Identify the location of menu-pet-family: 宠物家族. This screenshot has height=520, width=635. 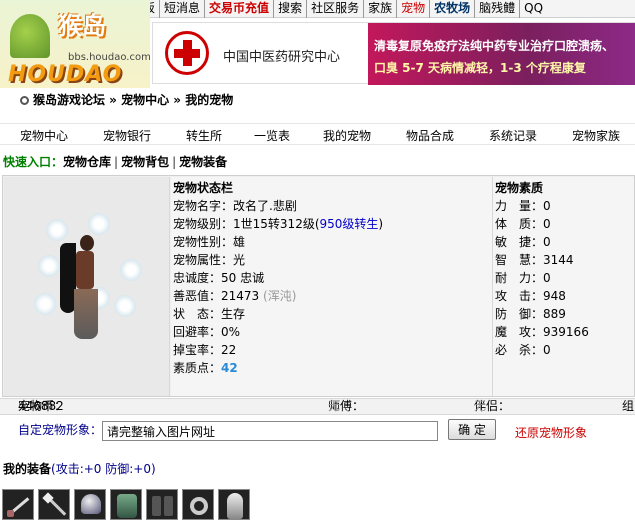
(596, 135).